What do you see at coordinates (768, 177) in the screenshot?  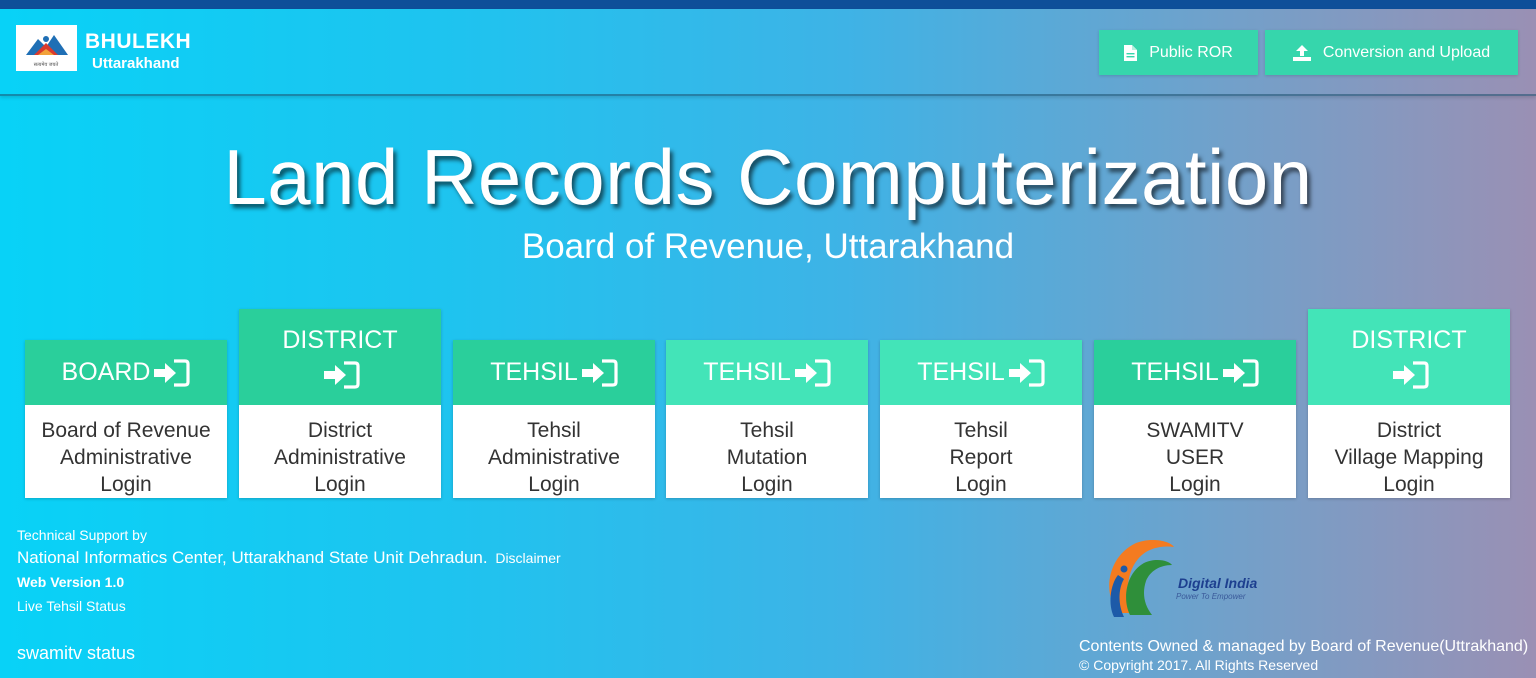 I see `page-title: Land Records Computerization` at bounding box center [768, 177].